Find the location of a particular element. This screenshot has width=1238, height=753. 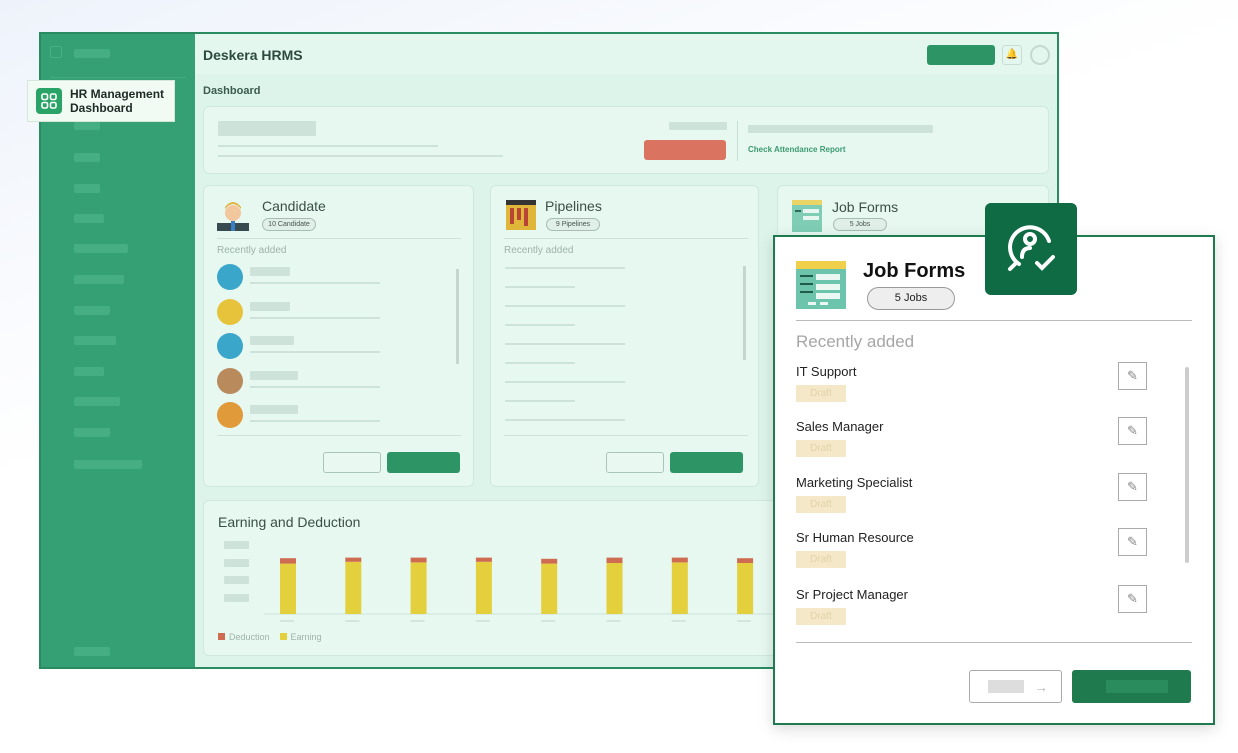

job-forms-count-badge: 5 Jobs is located at coordinates (860, 224).